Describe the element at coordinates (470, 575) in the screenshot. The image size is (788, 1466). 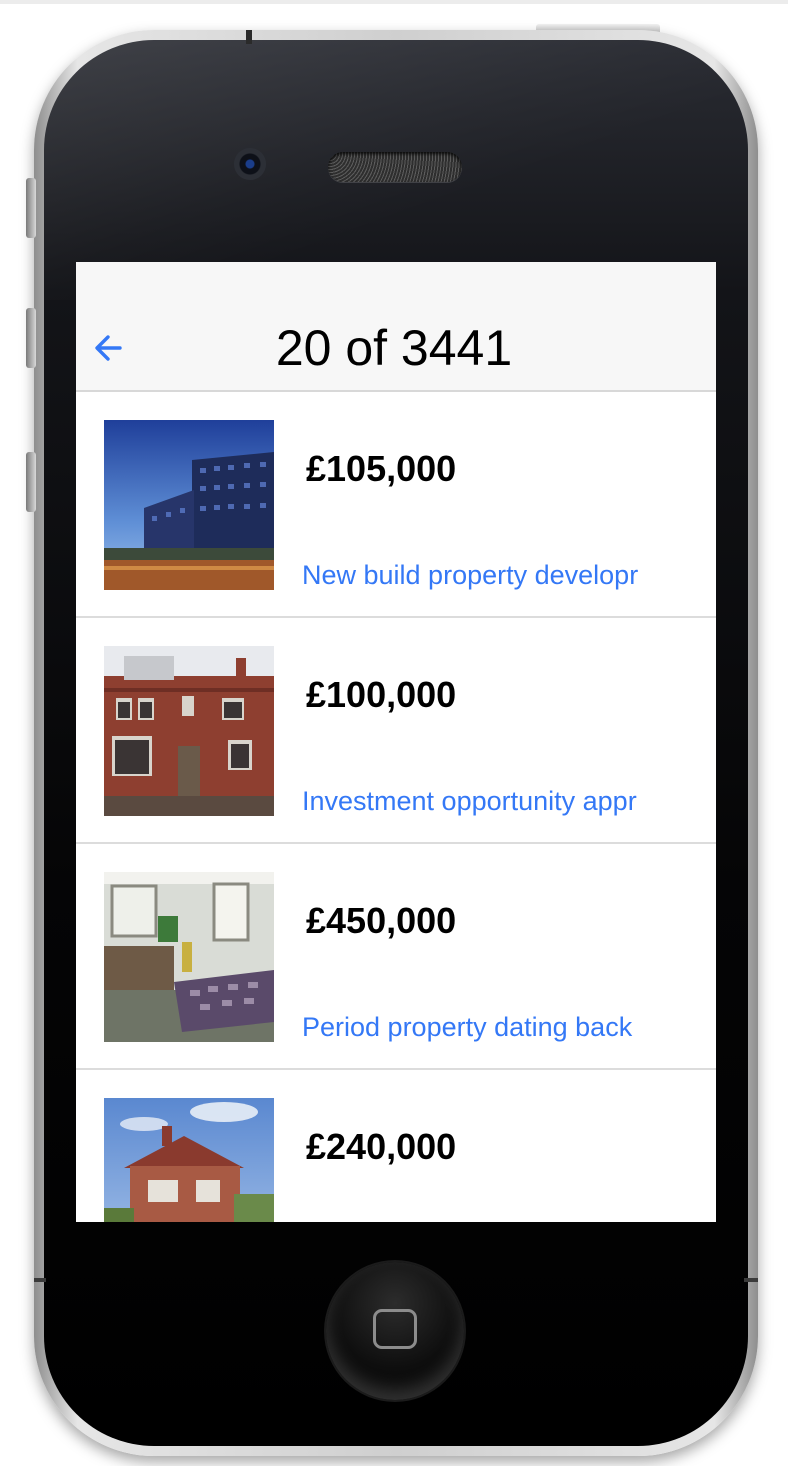
I see `listing-description: New build property developr` at that location.